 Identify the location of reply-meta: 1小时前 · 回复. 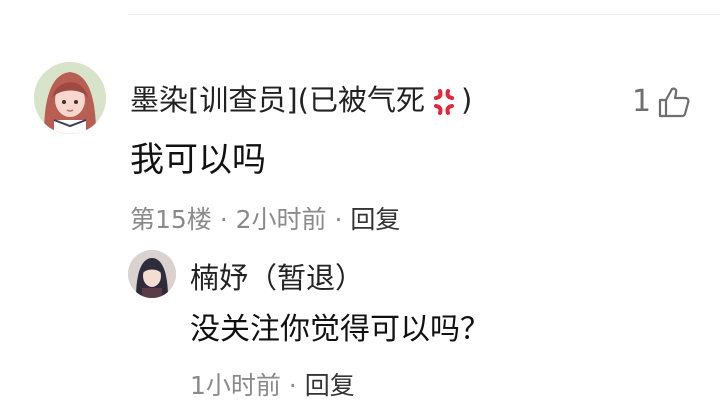
(272, 386).